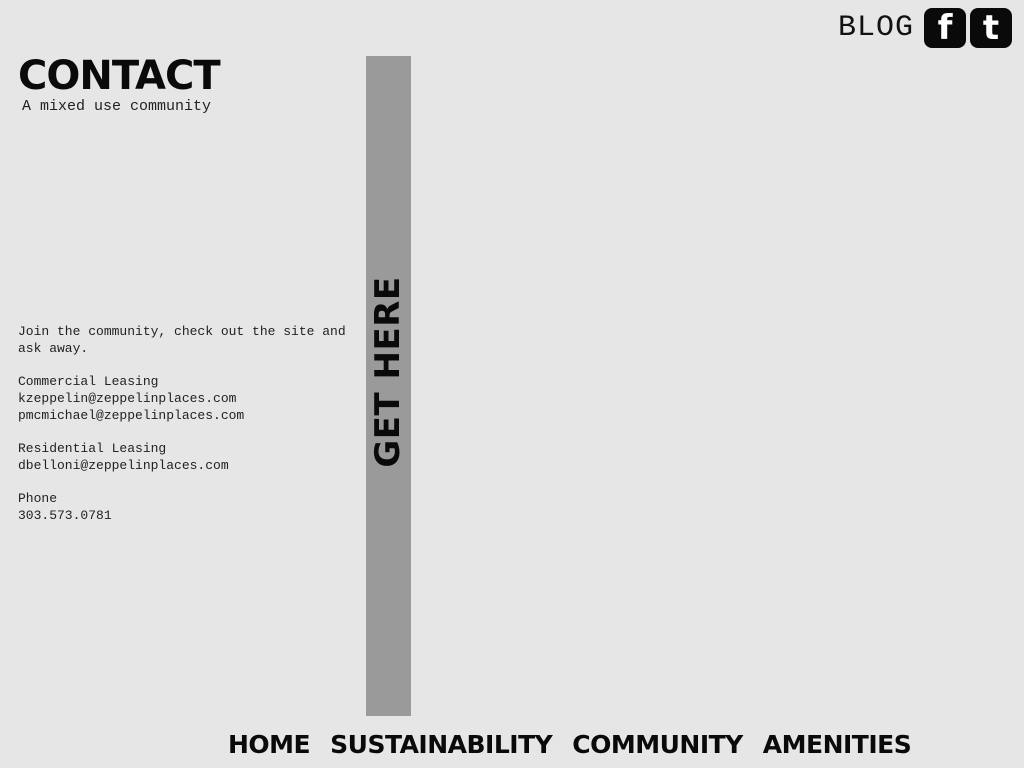 The height and width of the screenshot is (768, 1024). Describe the element at coordinates (570, 744) in the screenshot. I see `main-nav: HOME SUSTAINABILITY COMMUNITY AMENITIES` at that location.